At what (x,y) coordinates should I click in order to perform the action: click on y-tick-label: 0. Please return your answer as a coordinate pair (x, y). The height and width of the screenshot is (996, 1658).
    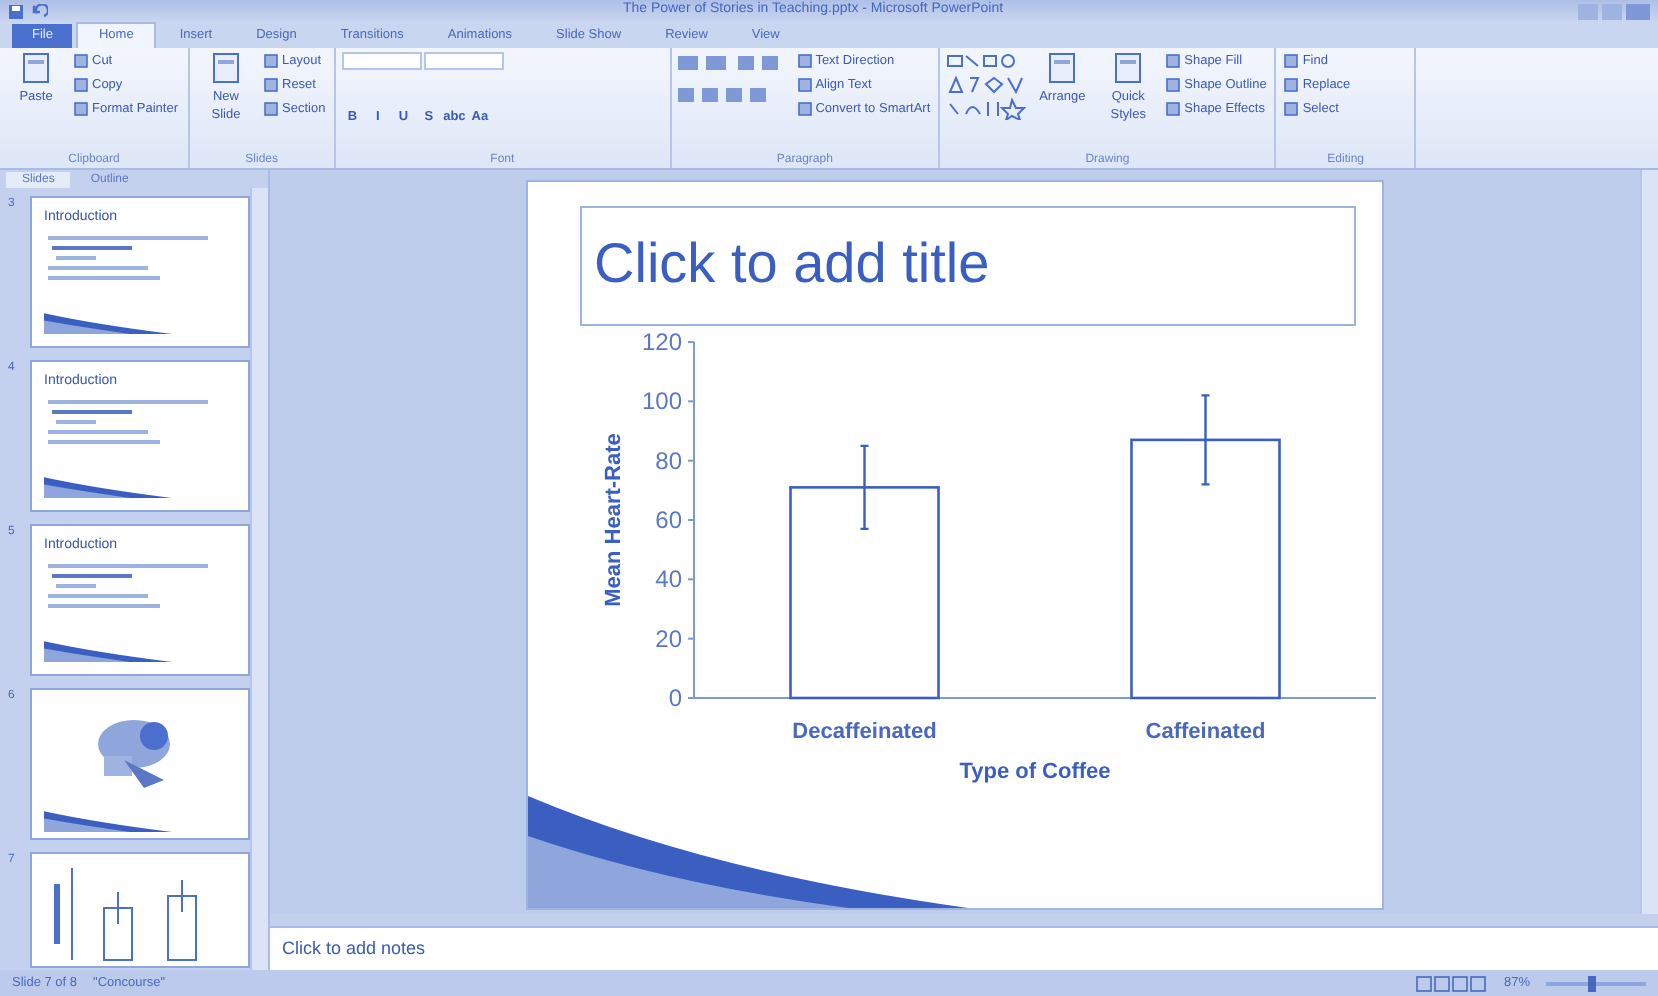
    Looking at the image, I should click on (675, 698).